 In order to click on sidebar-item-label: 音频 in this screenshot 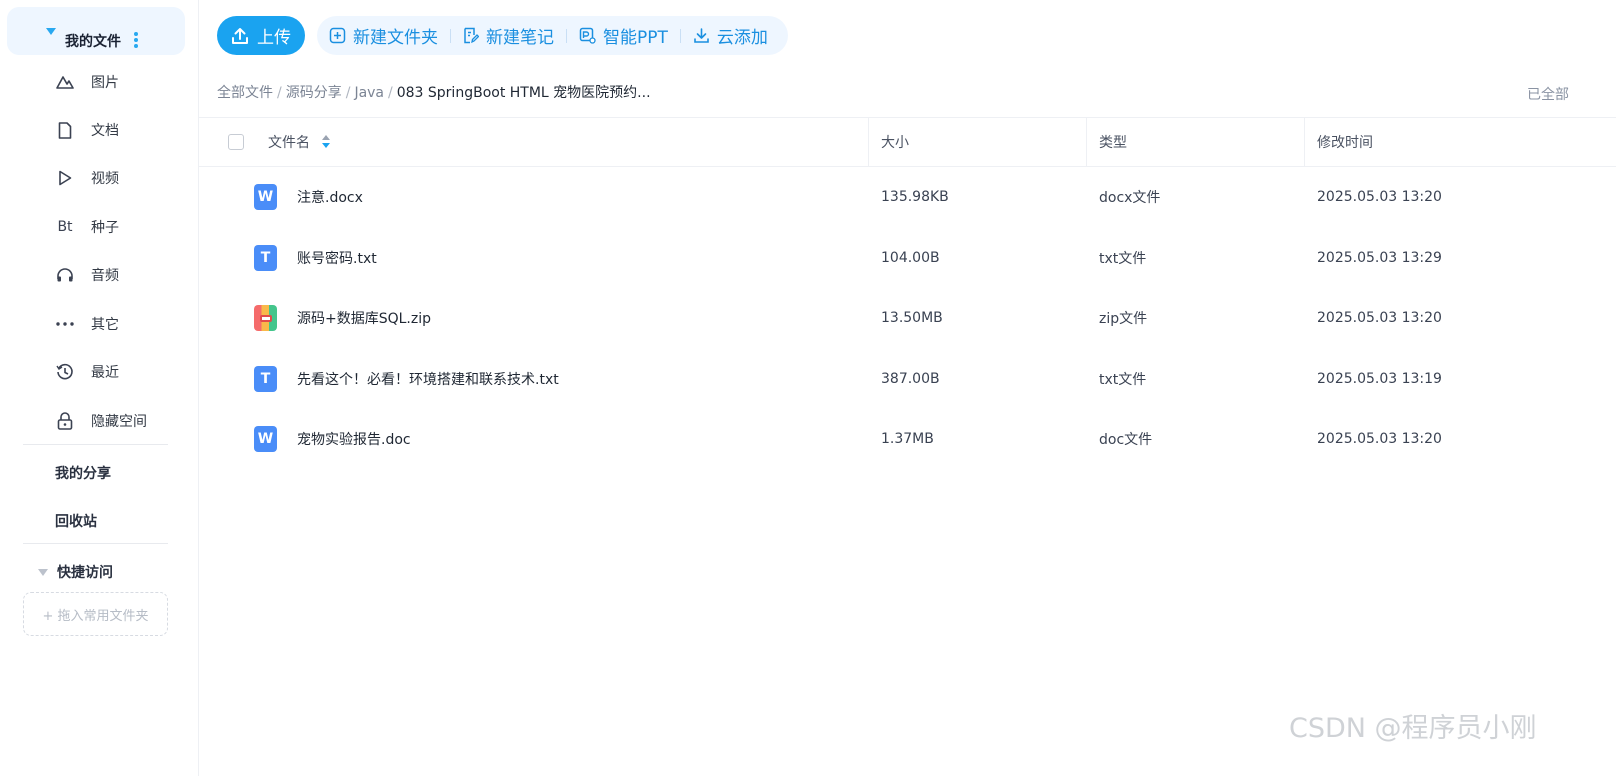, I will do `click(105, 276)`.